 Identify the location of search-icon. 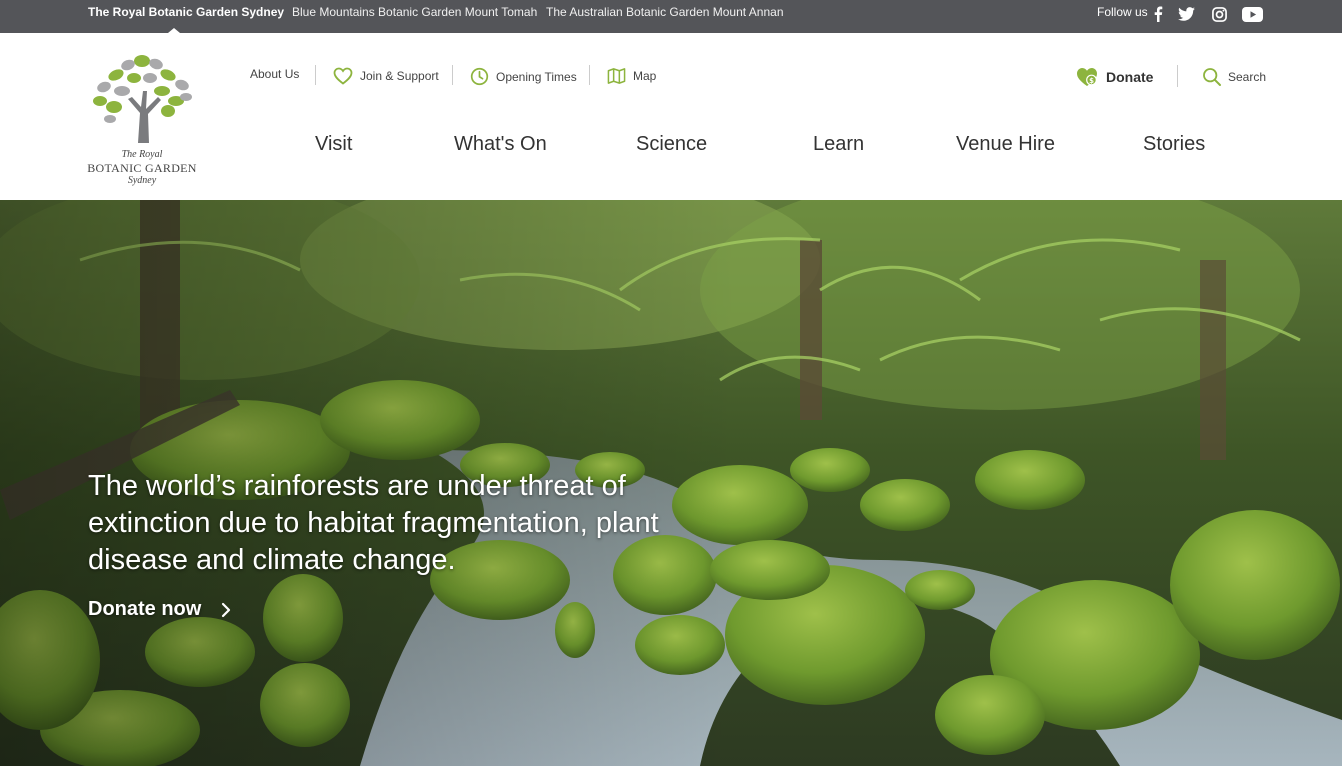
(1212, 77).